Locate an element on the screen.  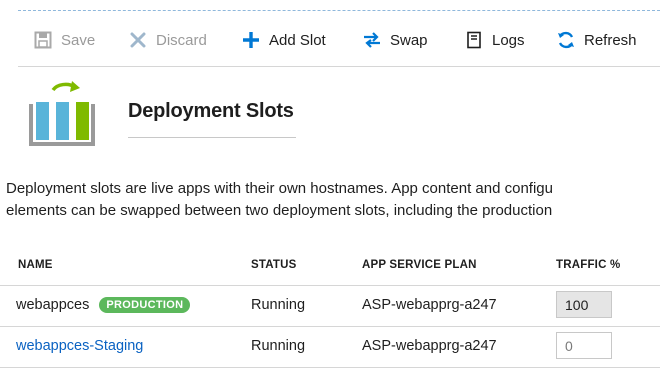
slot-name-cell: webappces-Staging is located at coordinates (79, 346).